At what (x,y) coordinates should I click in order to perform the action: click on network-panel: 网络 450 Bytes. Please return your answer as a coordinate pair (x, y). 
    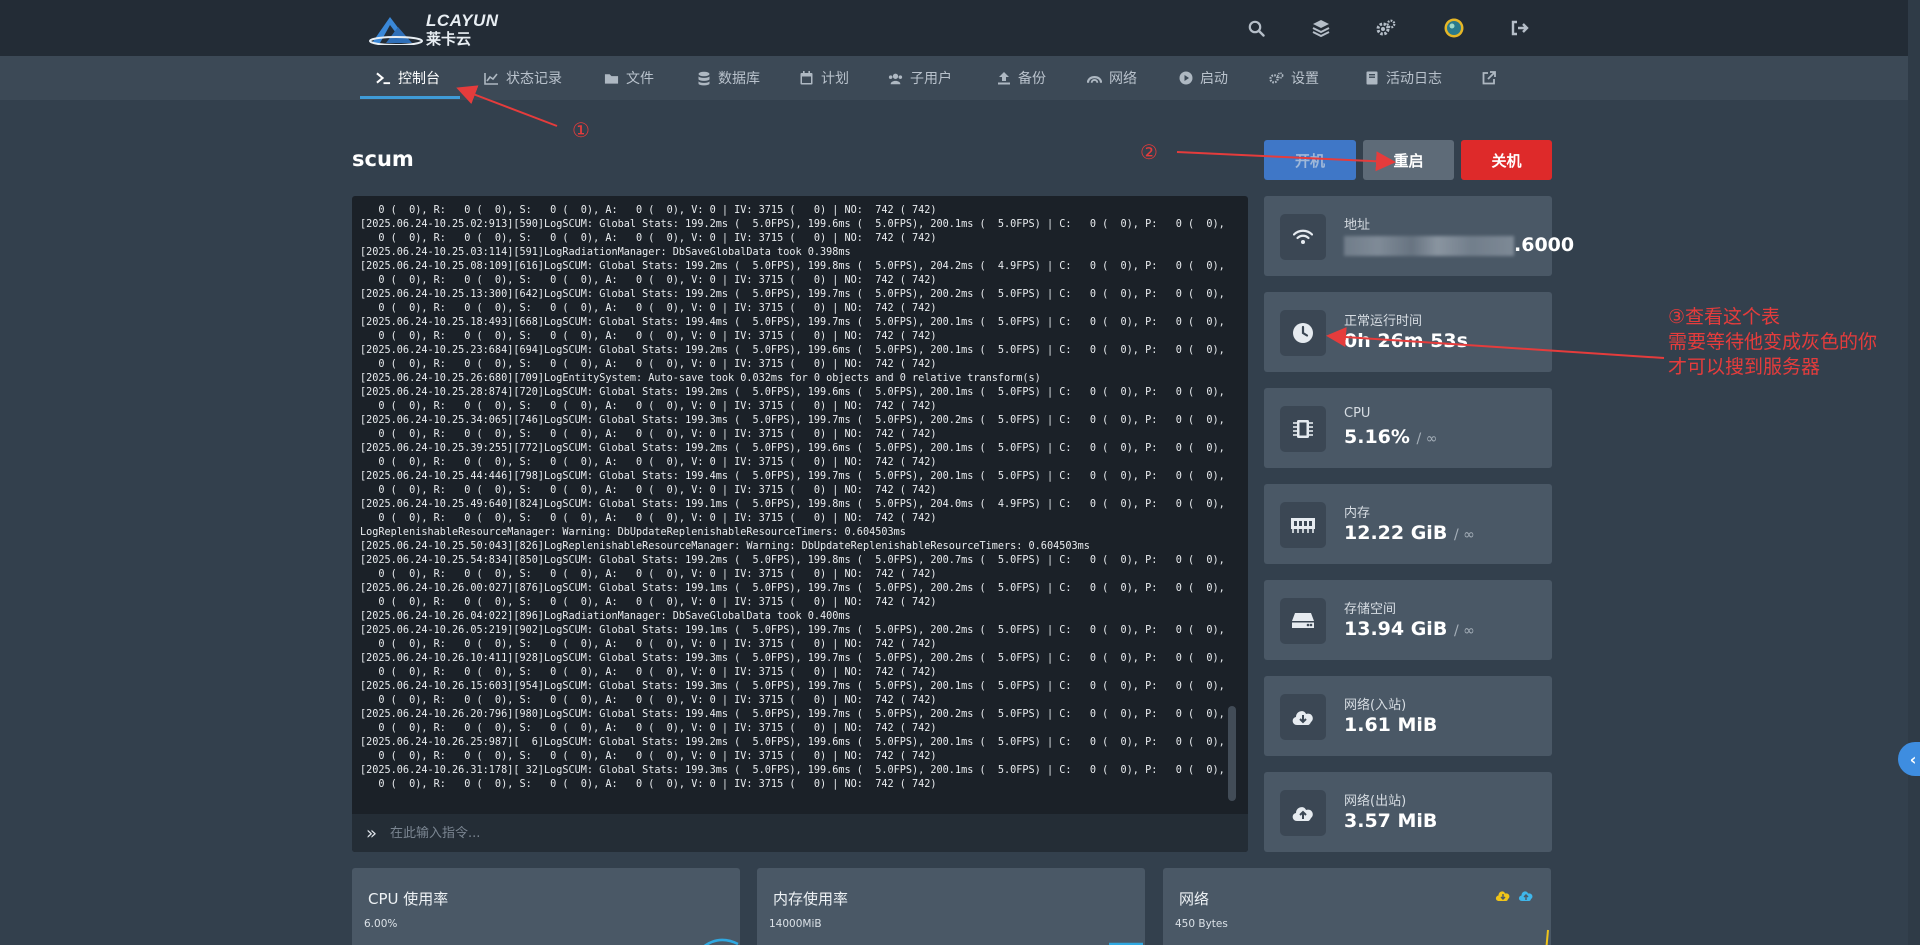
    Looking at the image, I should click on (1357, 906).